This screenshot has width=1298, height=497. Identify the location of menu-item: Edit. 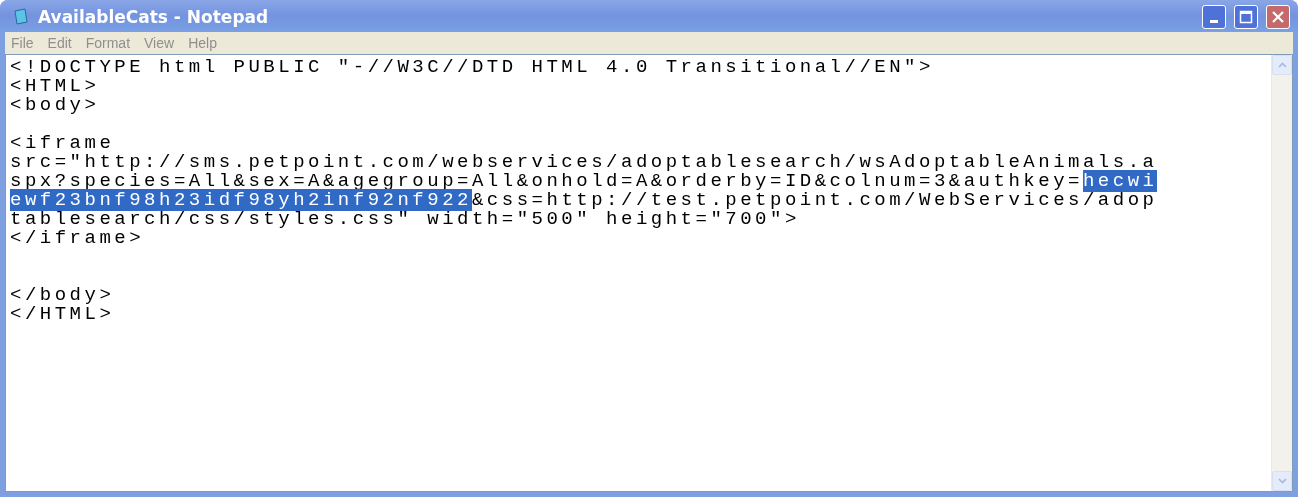
(59, 43).